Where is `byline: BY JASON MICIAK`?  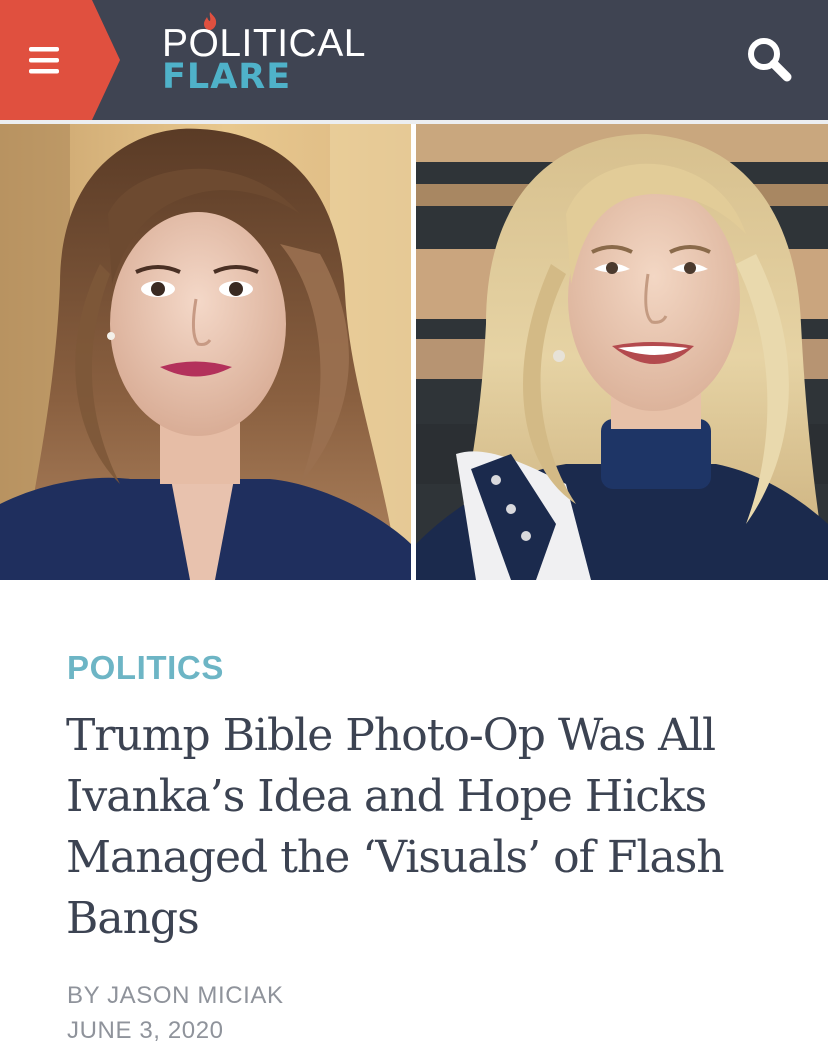
byline: BY JASON MICIAK is located at coordinates (175, 996).